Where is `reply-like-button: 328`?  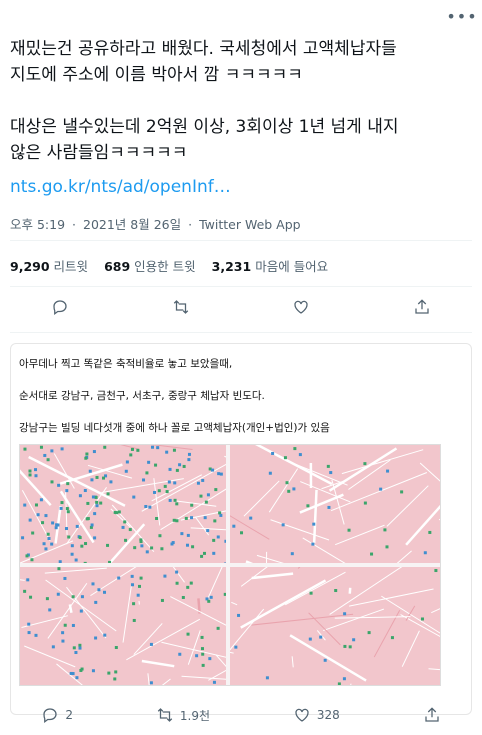
reply-like-button: 328 is located at coordinates (316, 715).